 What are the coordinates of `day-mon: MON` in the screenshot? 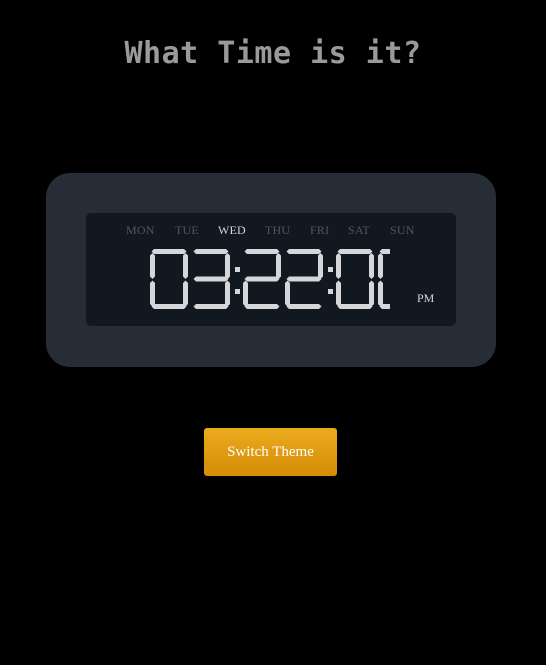 It's located at (140, 230).